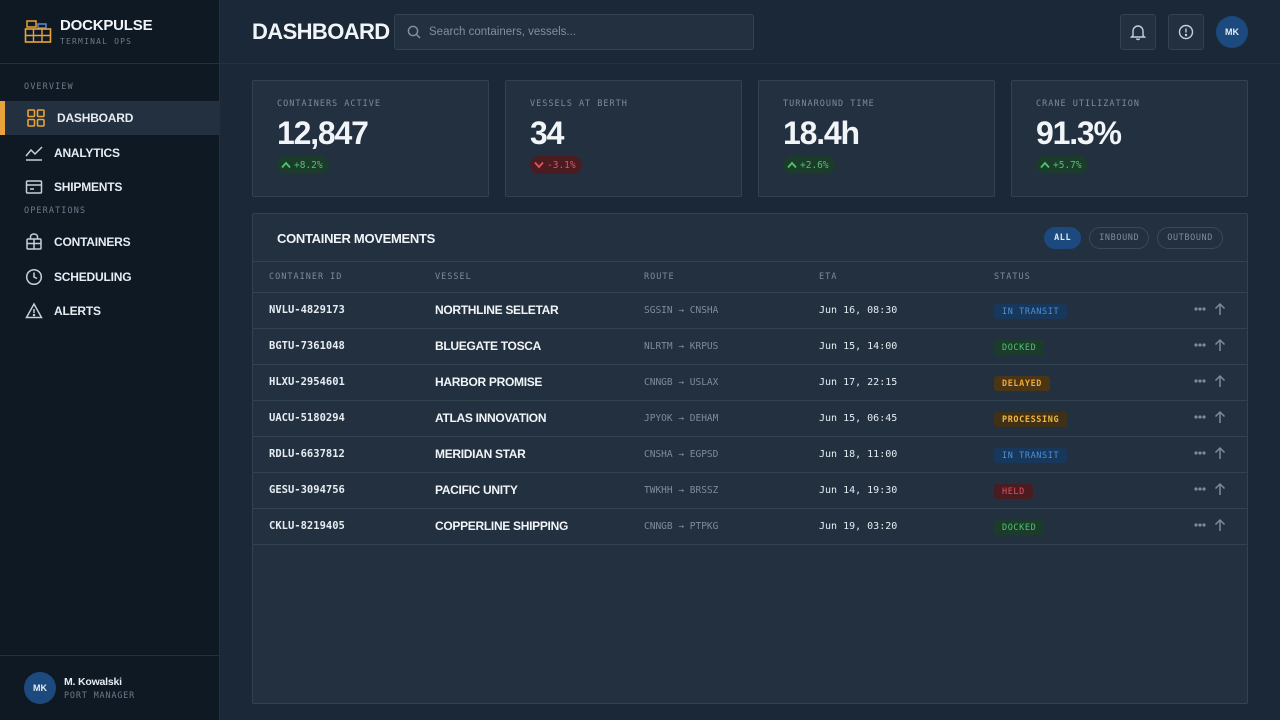 The height and width of the screenshot is (720, 1280). I want to click on sidebar-item-scheduling: SCHEDULING, so click(109, 277).